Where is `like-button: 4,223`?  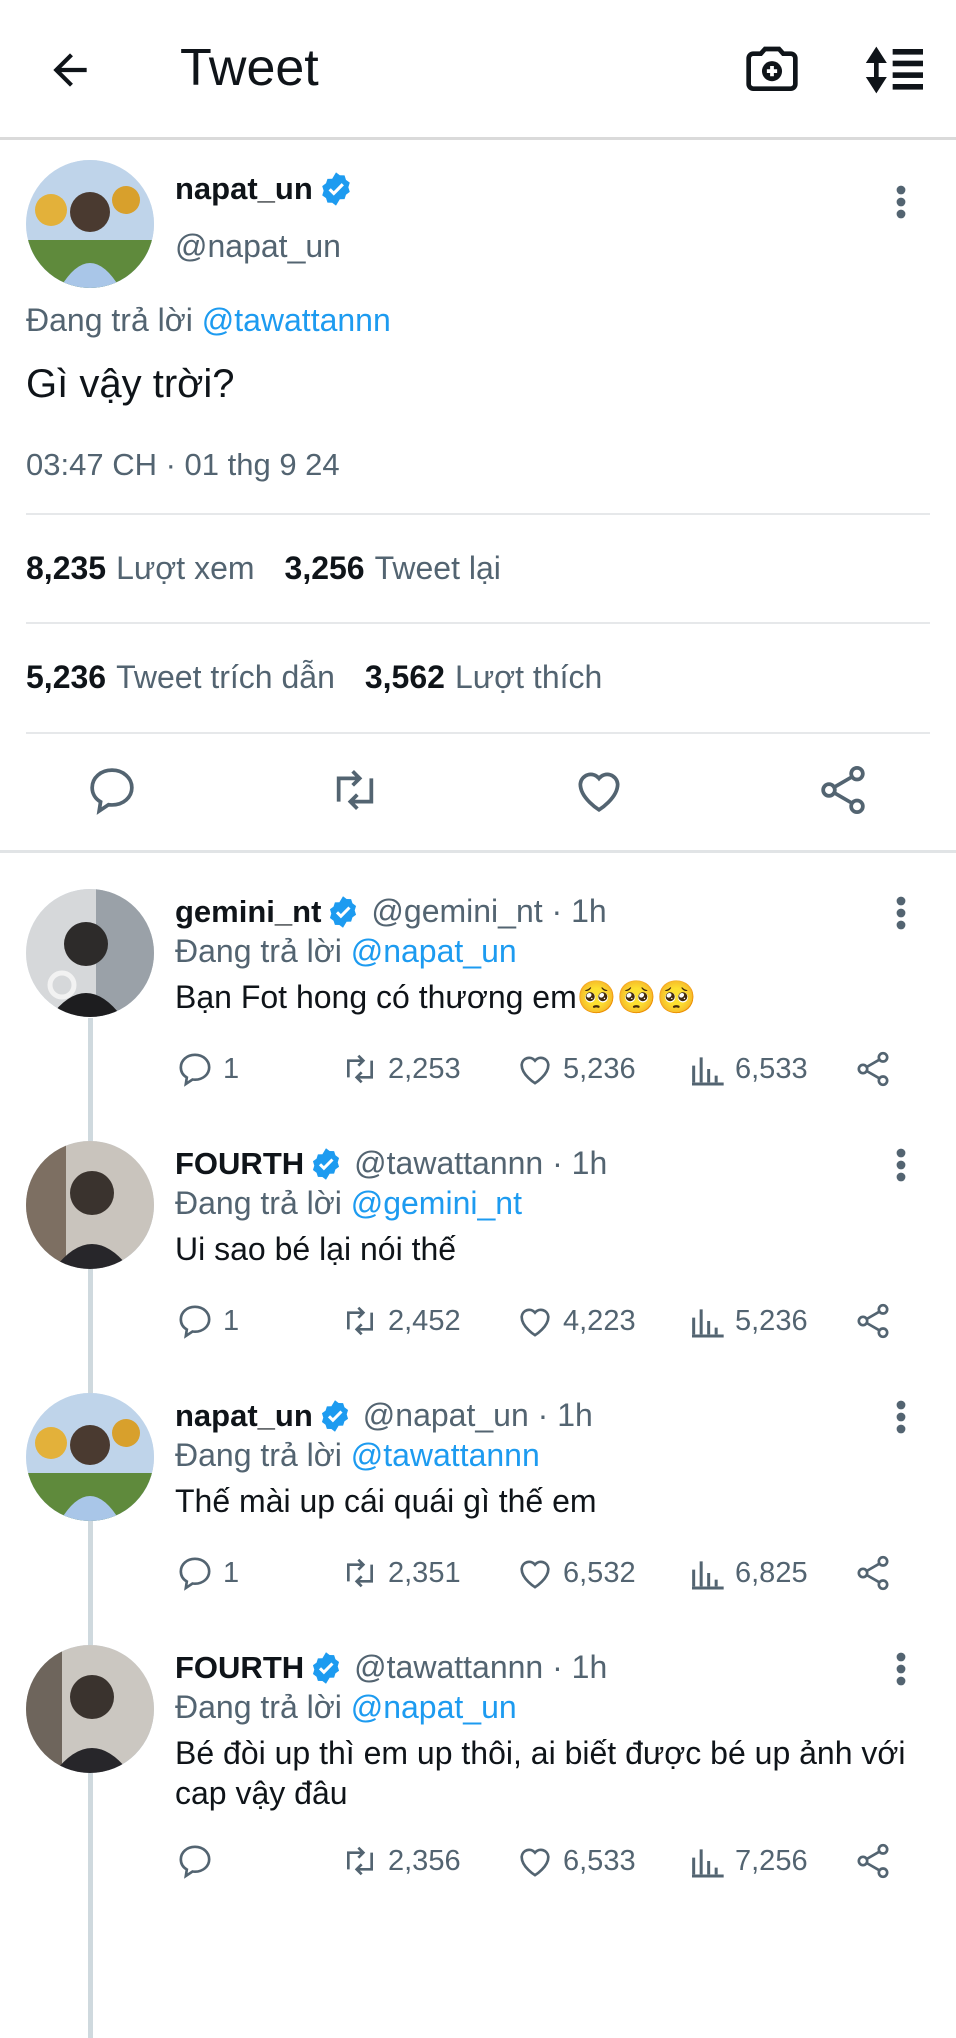 like-button: 4,223 is located at coordinates (575, 1321).